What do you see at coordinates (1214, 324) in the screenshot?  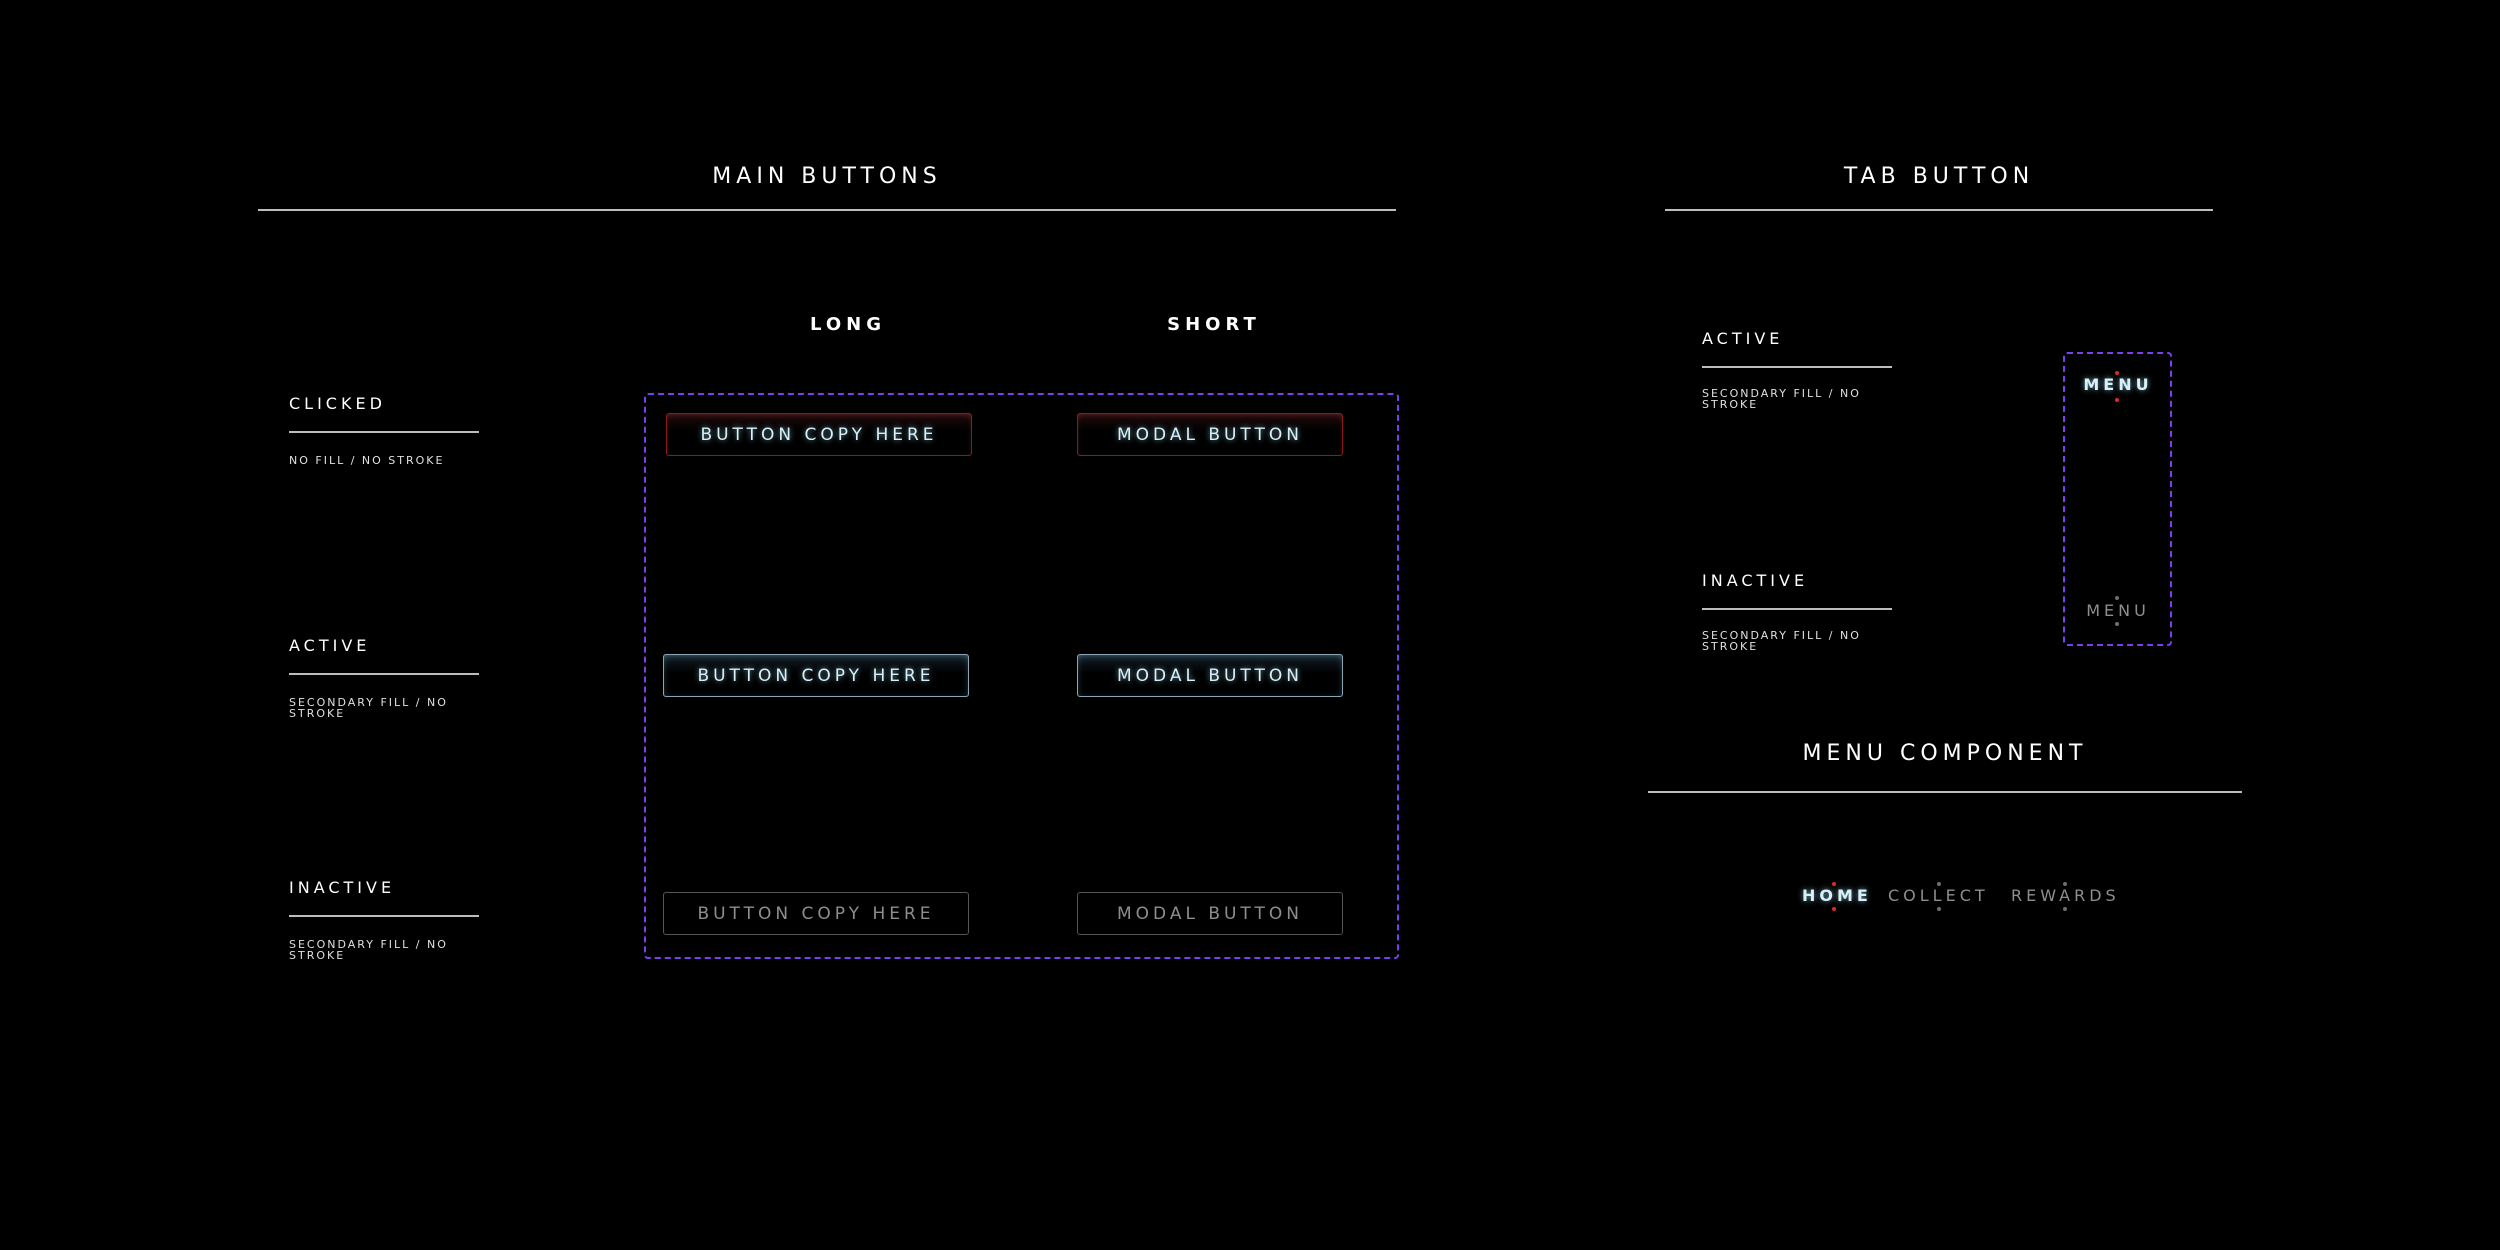 I see `column-title-short: SHORT` at bounding box center [1214, 324].